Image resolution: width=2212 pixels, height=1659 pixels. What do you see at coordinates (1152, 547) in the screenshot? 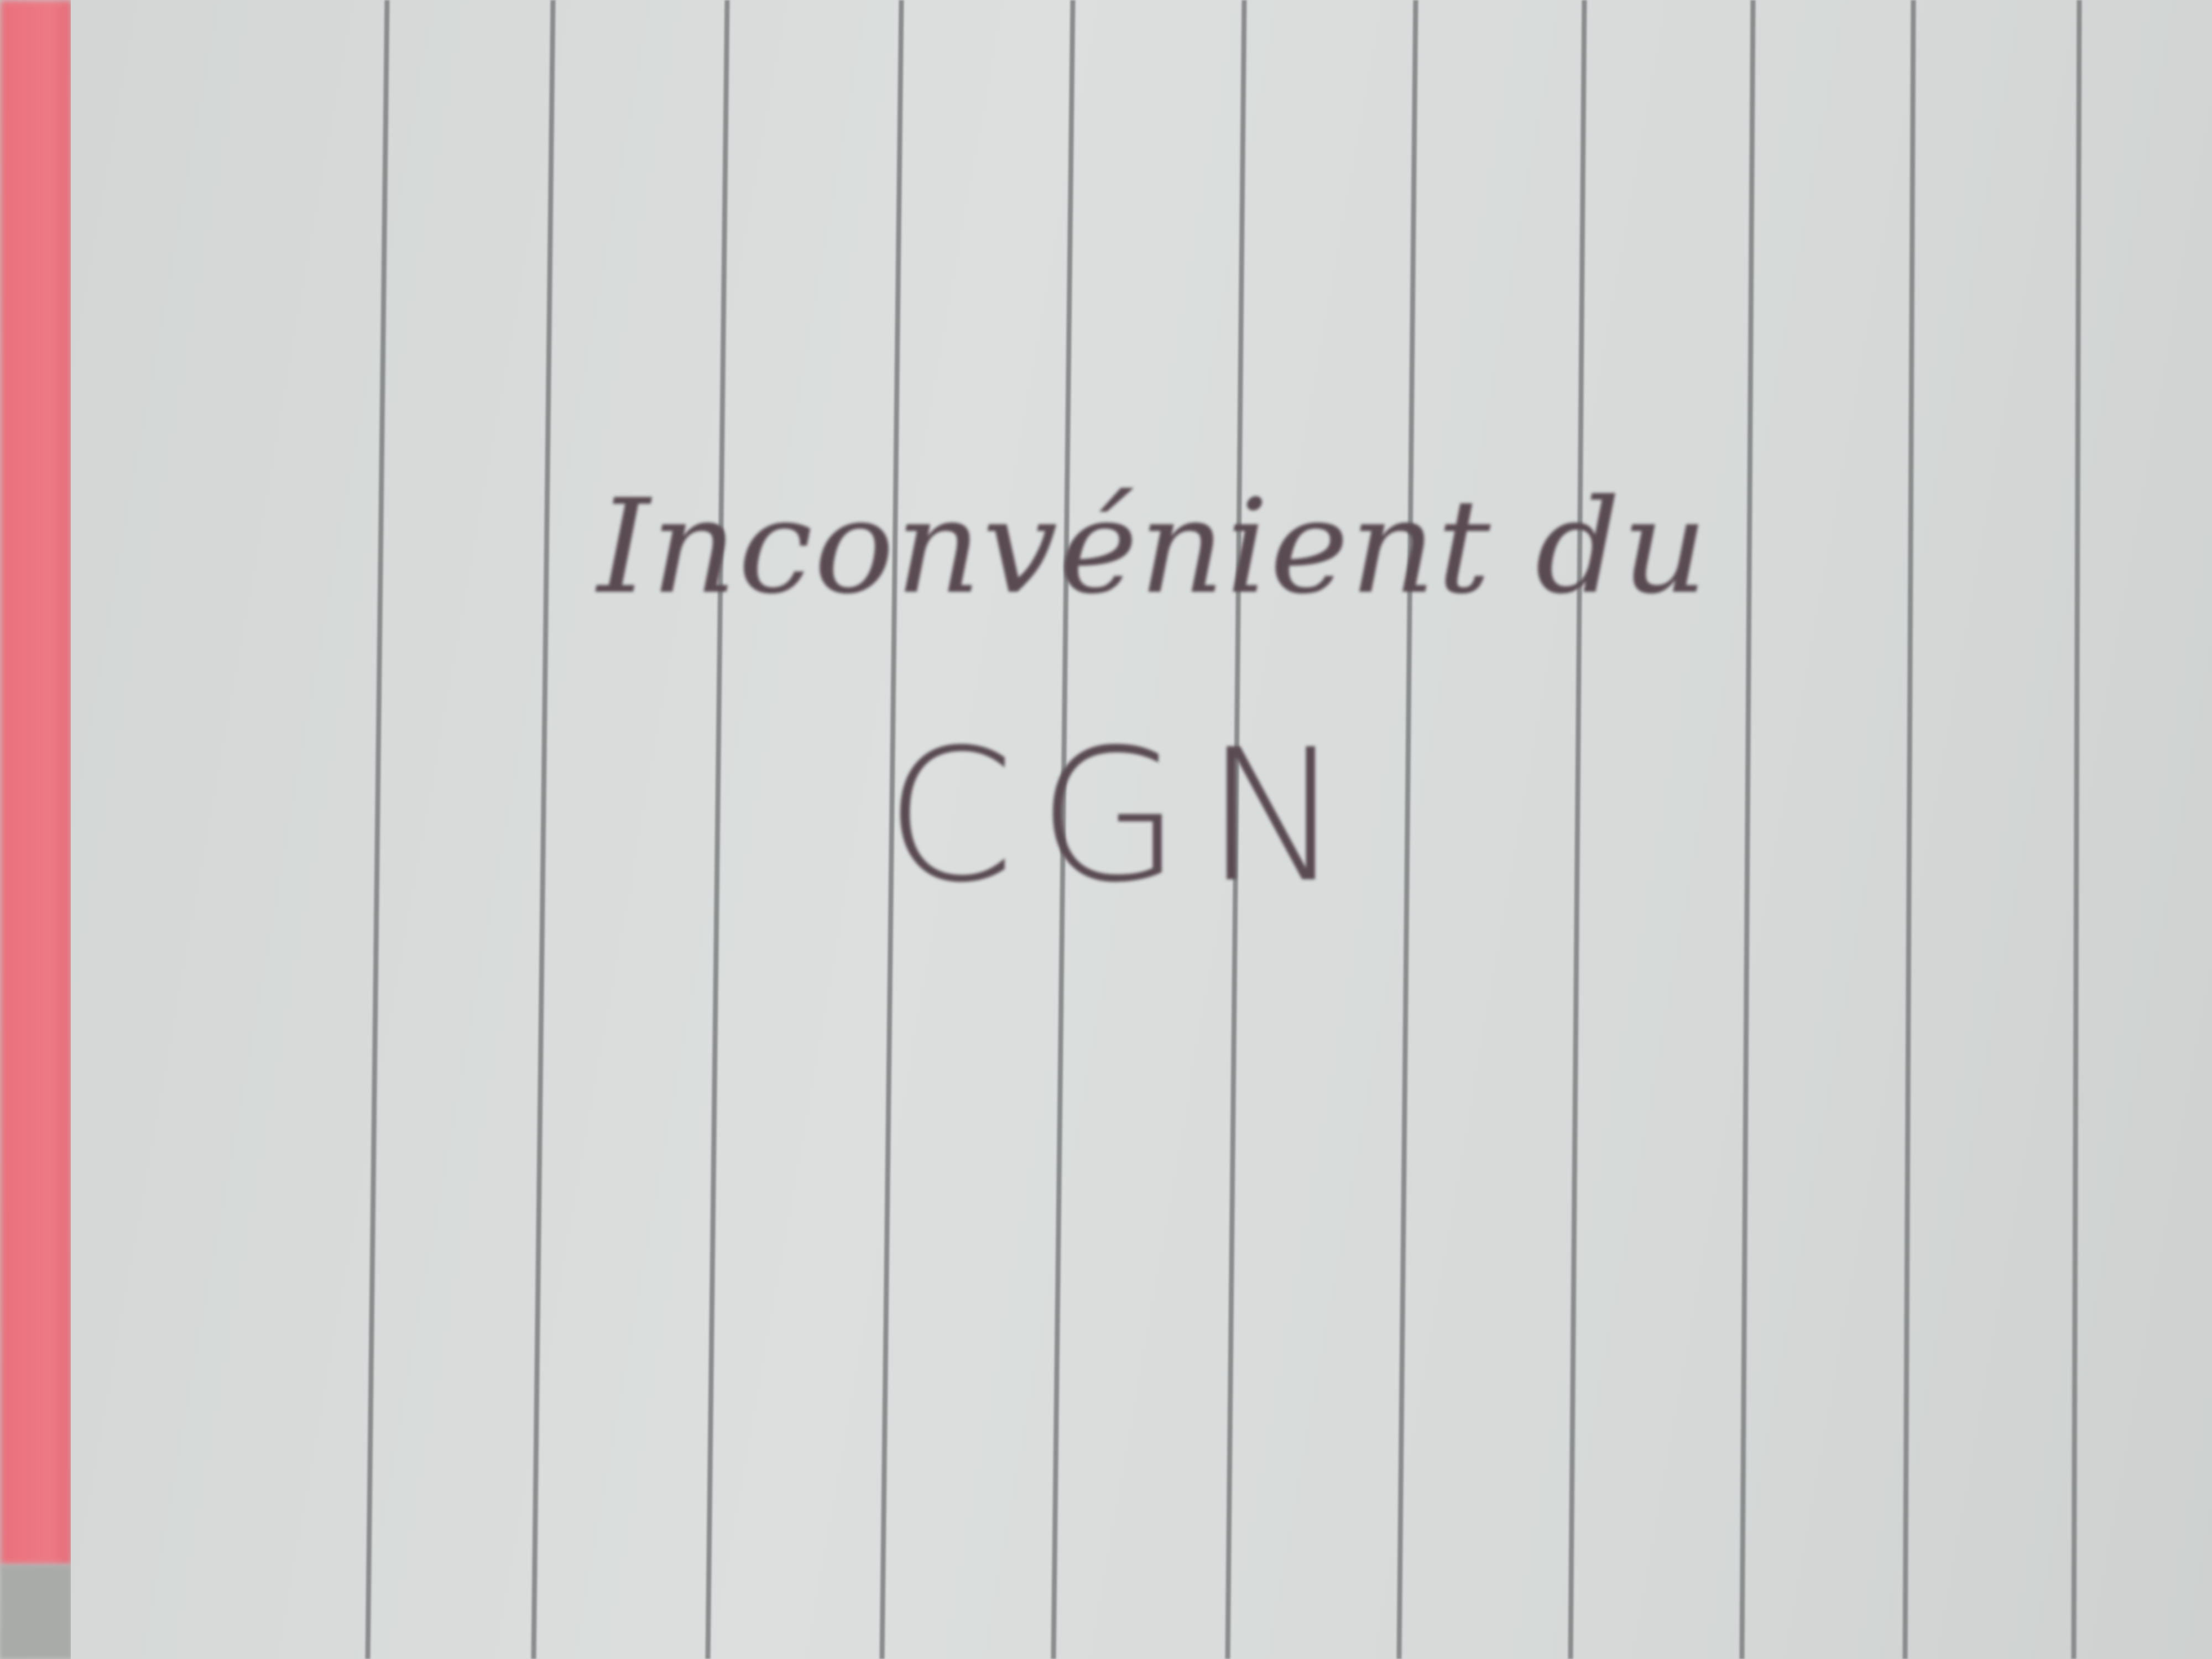
I see `note-line-1: Inconvénient du` at bounding box center [1152, 547].